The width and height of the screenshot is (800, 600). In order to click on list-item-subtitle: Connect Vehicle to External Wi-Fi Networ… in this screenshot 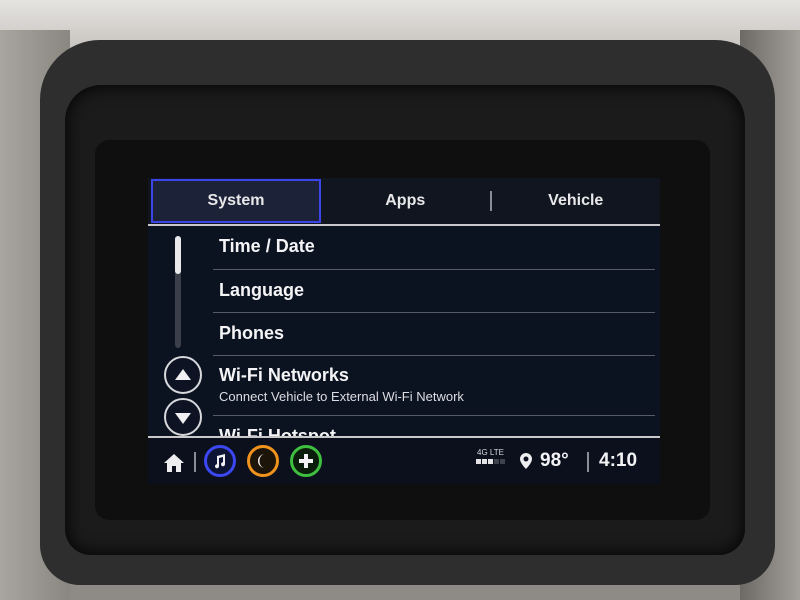, I will do `click(341, 396)`.